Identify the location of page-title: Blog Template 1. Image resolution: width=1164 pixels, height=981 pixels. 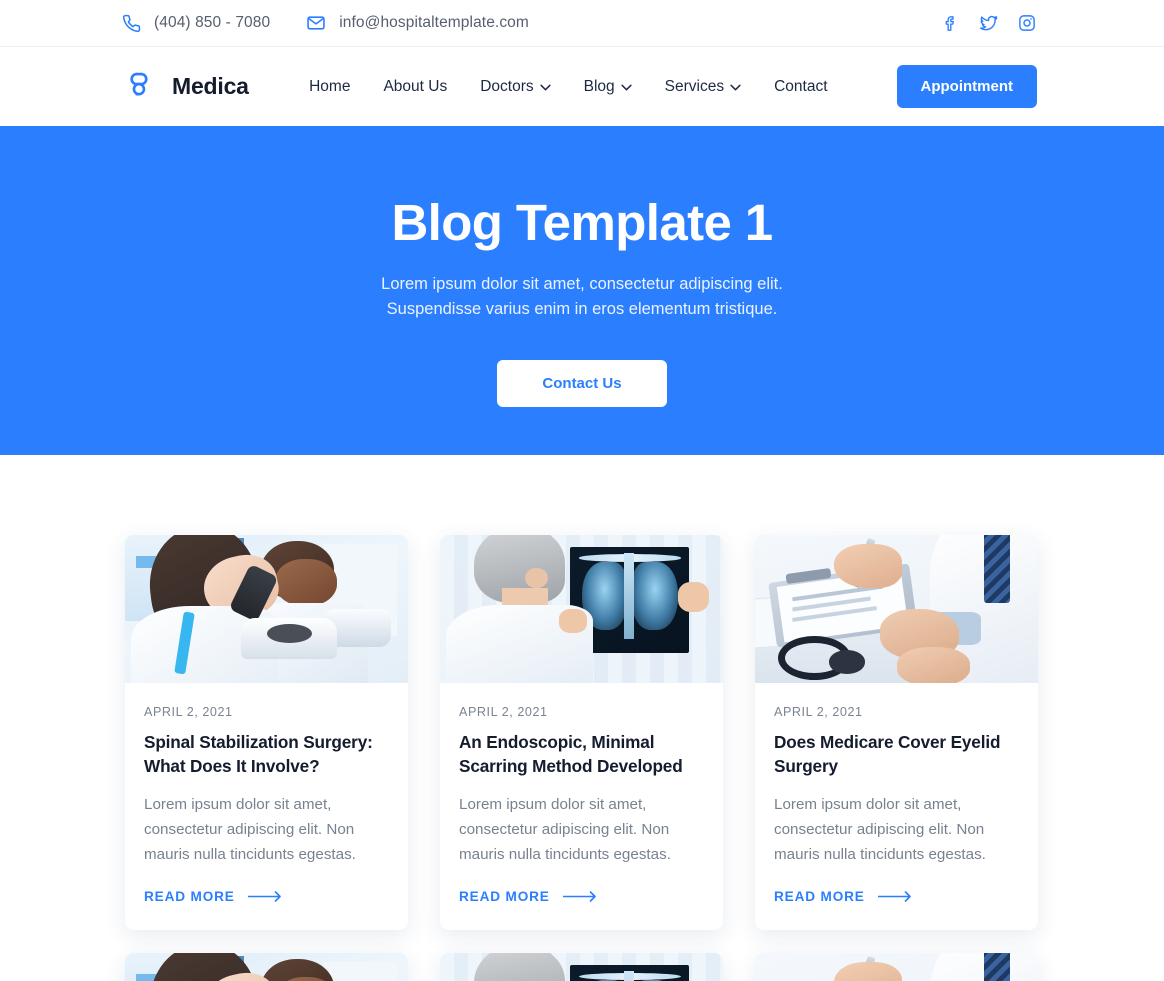
(582, 222).